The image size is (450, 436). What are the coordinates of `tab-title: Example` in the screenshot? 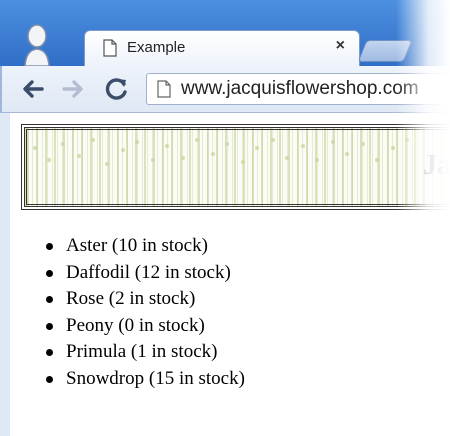 It's located at (156, 47).